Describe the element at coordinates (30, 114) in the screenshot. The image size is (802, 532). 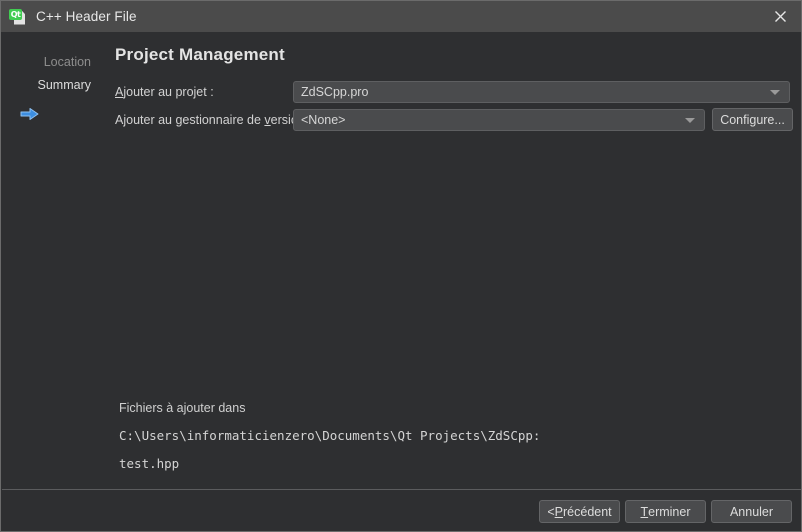
I see `blue-right-arrow-icon` at that location.